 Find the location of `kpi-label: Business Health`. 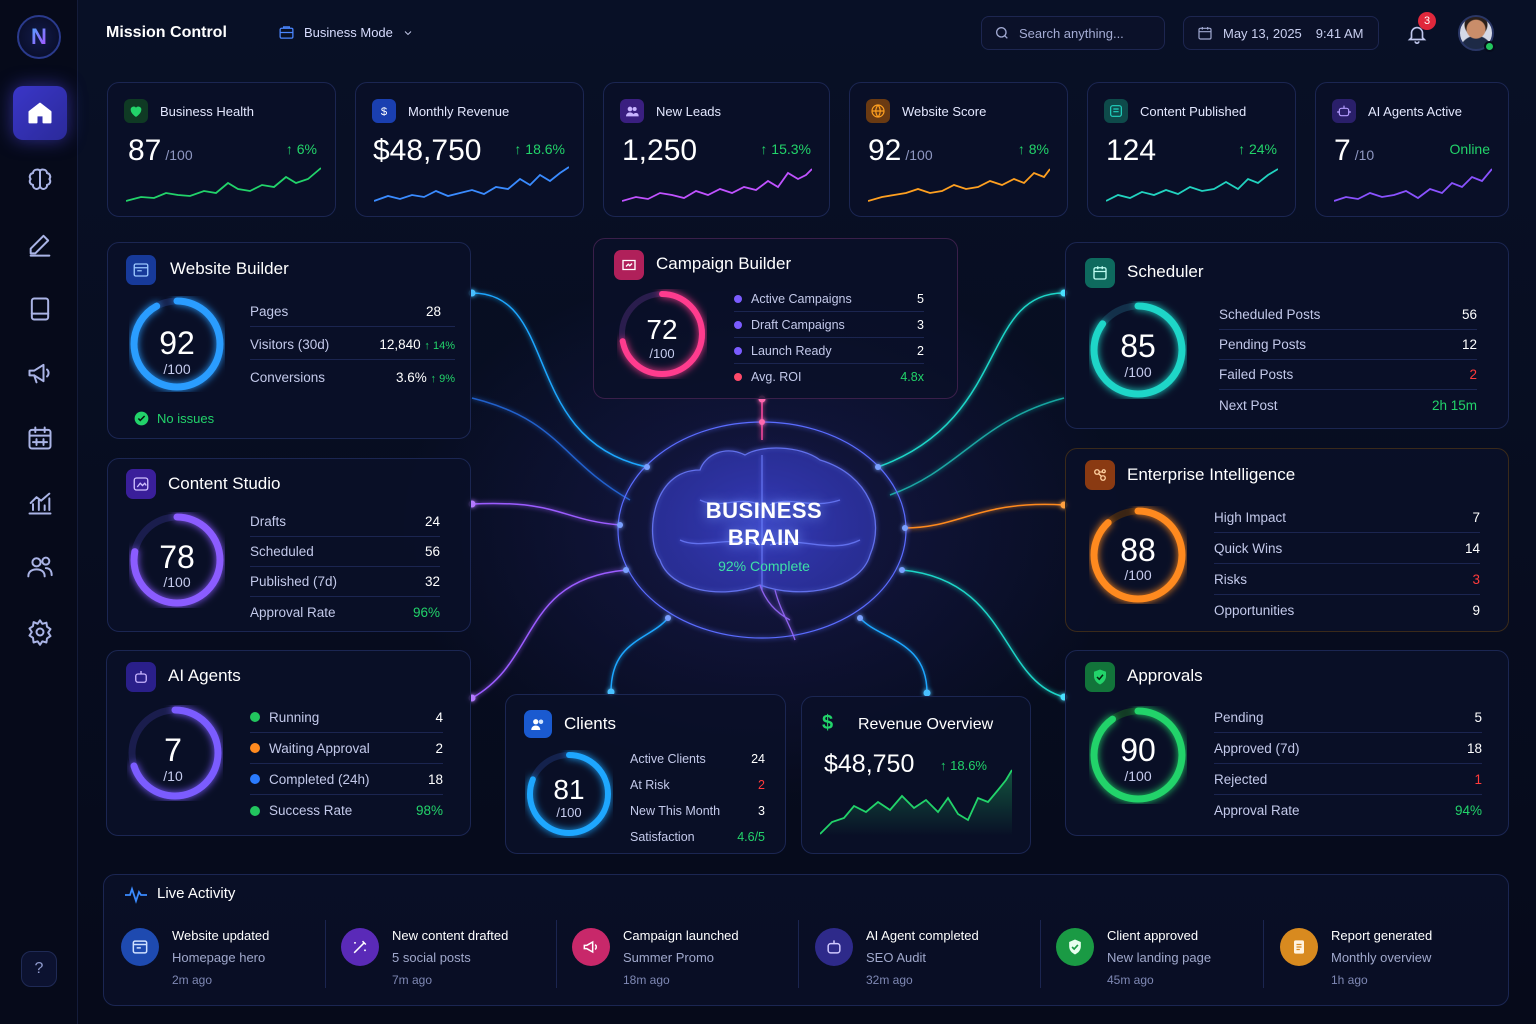

kpi-label: Business Health is located at coordinates (207, 111).